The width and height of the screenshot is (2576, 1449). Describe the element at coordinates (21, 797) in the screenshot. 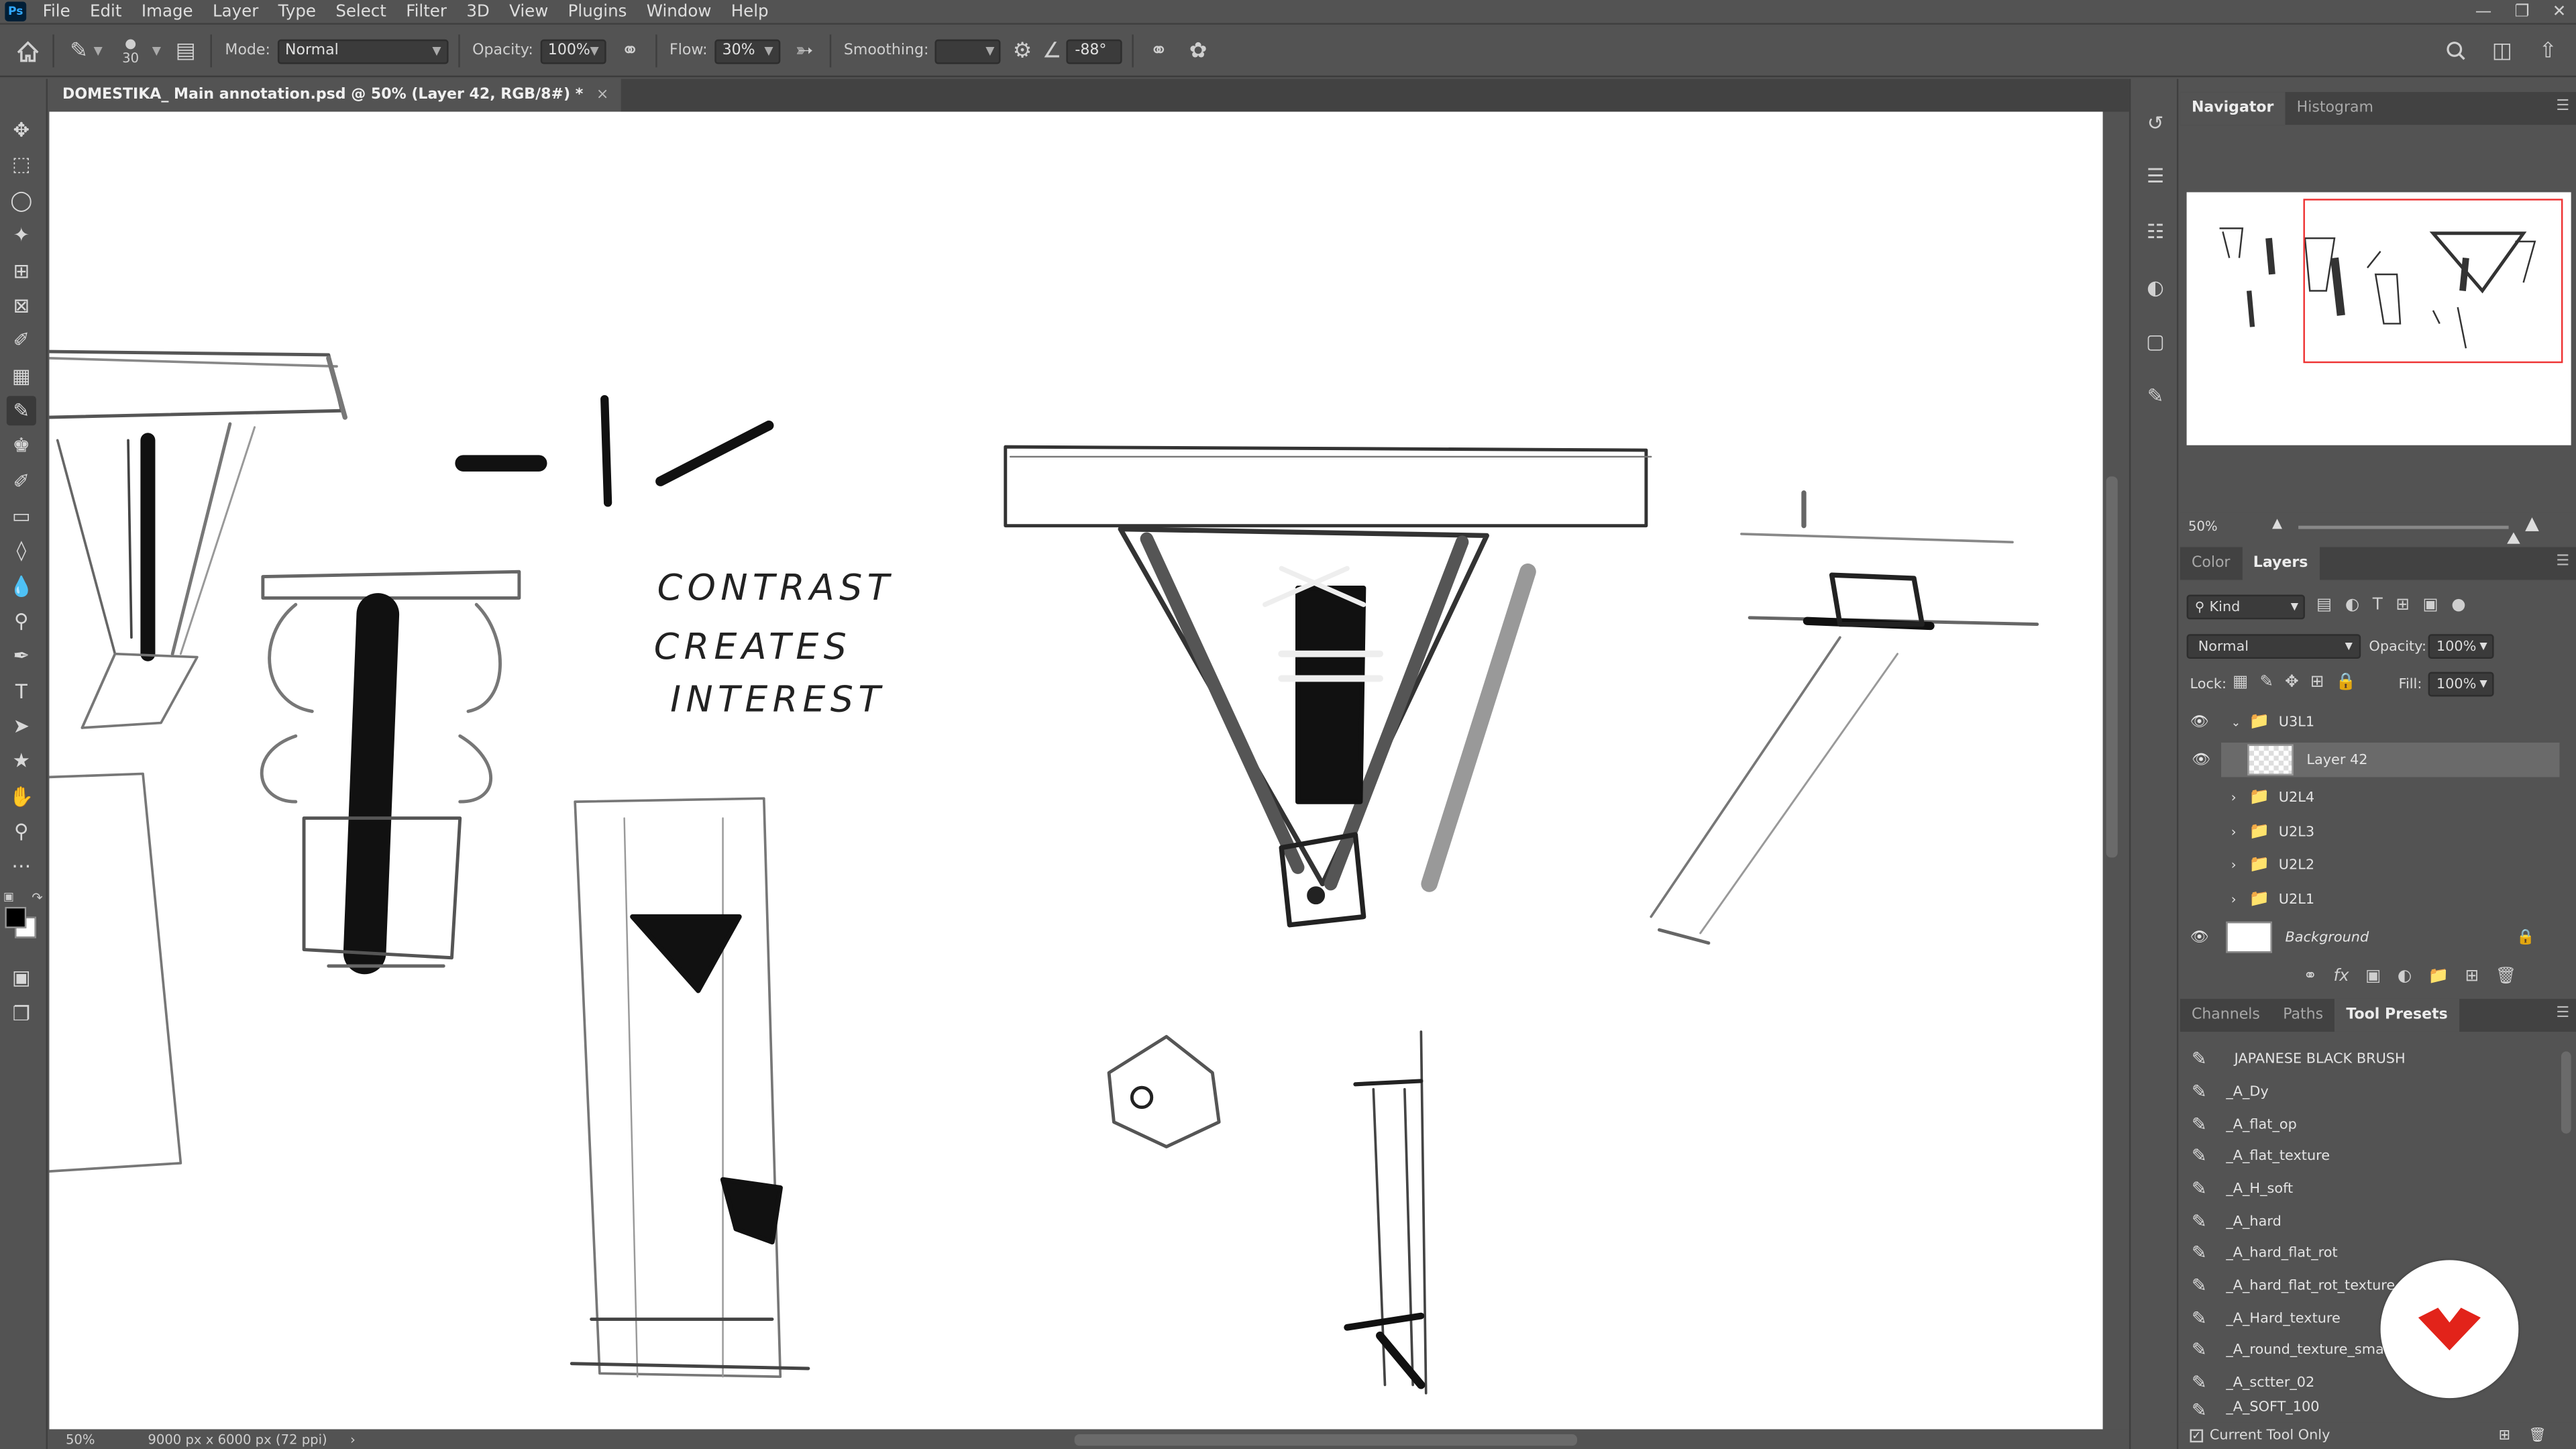

I see `hand-tool-icon: ✋` at that location.